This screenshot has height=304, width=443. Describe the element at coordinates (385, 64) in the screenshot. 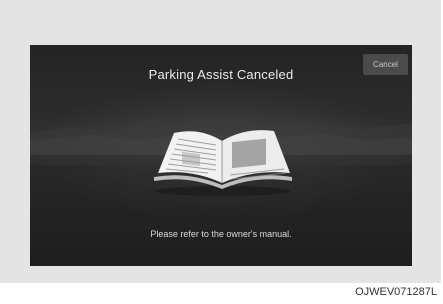

I see `cancel-button: Cancel` at that location.